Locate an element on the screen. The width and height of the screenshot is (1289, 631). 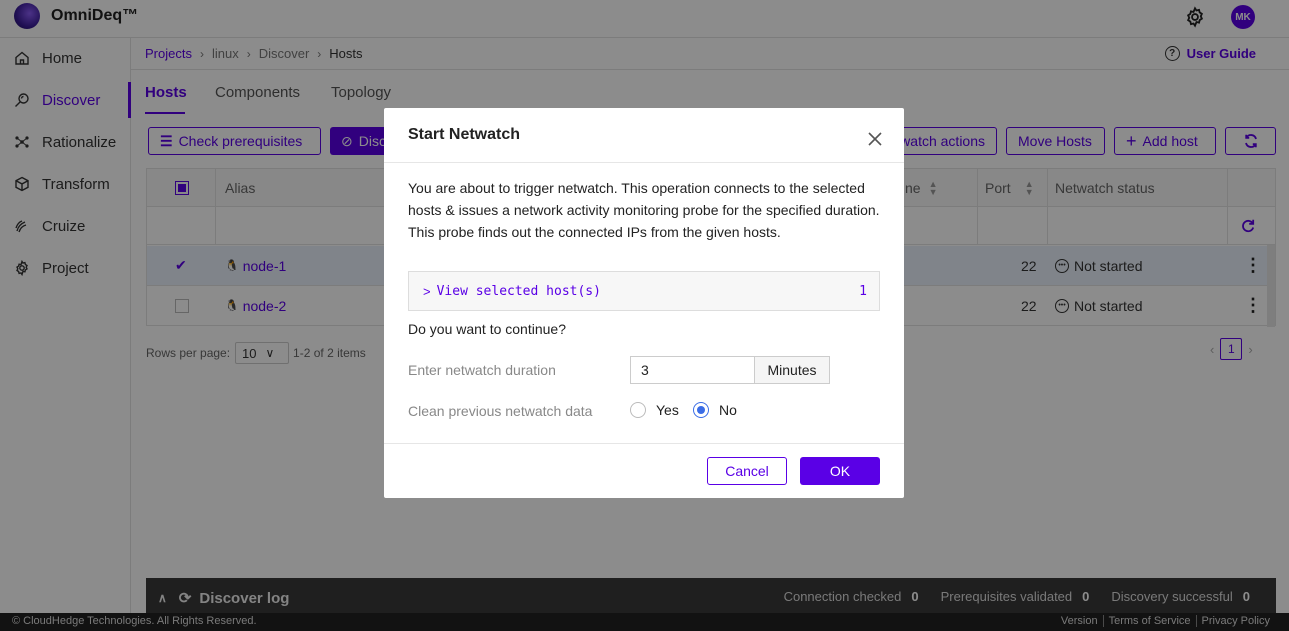
view-selected-hosts-accordion: > View selected host(s) 1 is located at coordinates (644, 291).